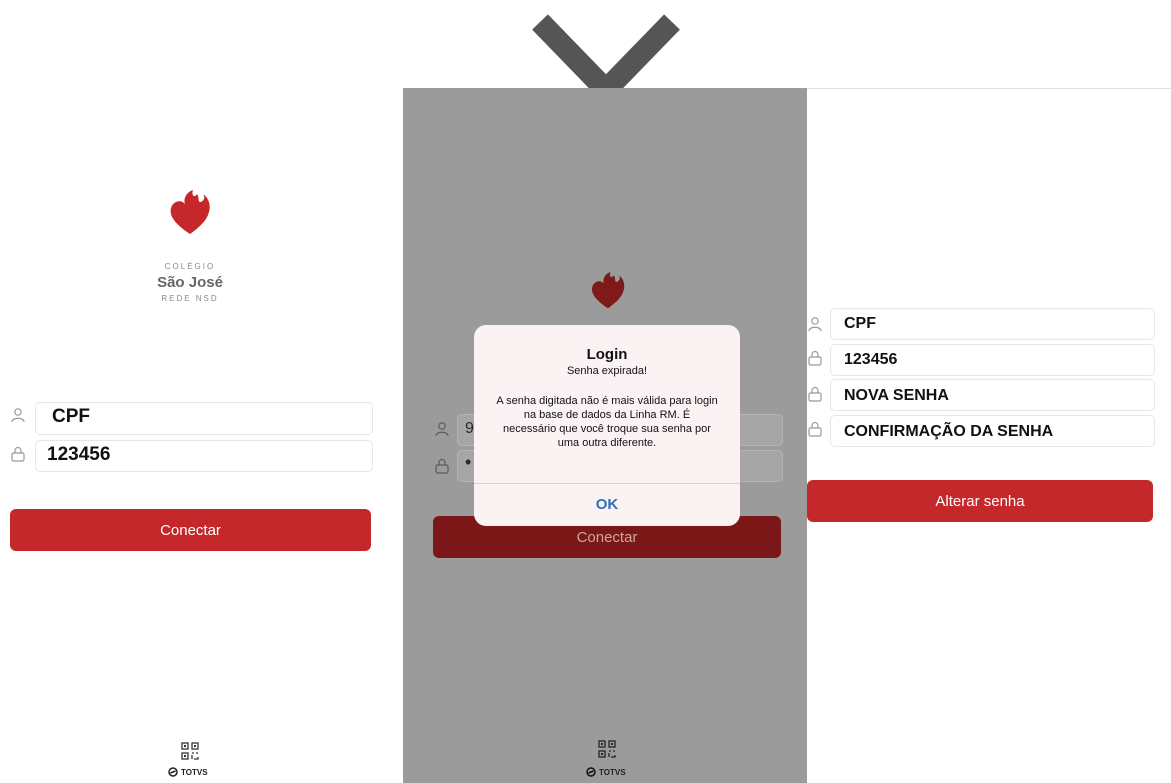 Image resolution: width=1171 pixels, height=783 pixels. I want to click on change-password-button: Alterar senha, so click(980, 501).